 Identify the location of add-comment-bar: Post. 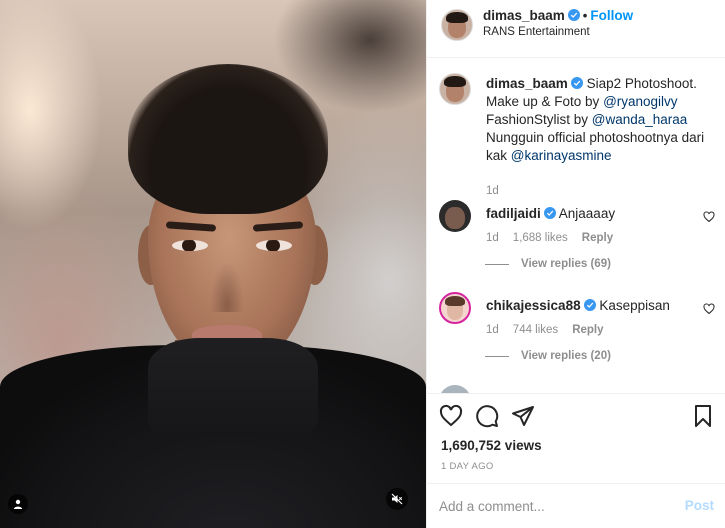
(576, 505).